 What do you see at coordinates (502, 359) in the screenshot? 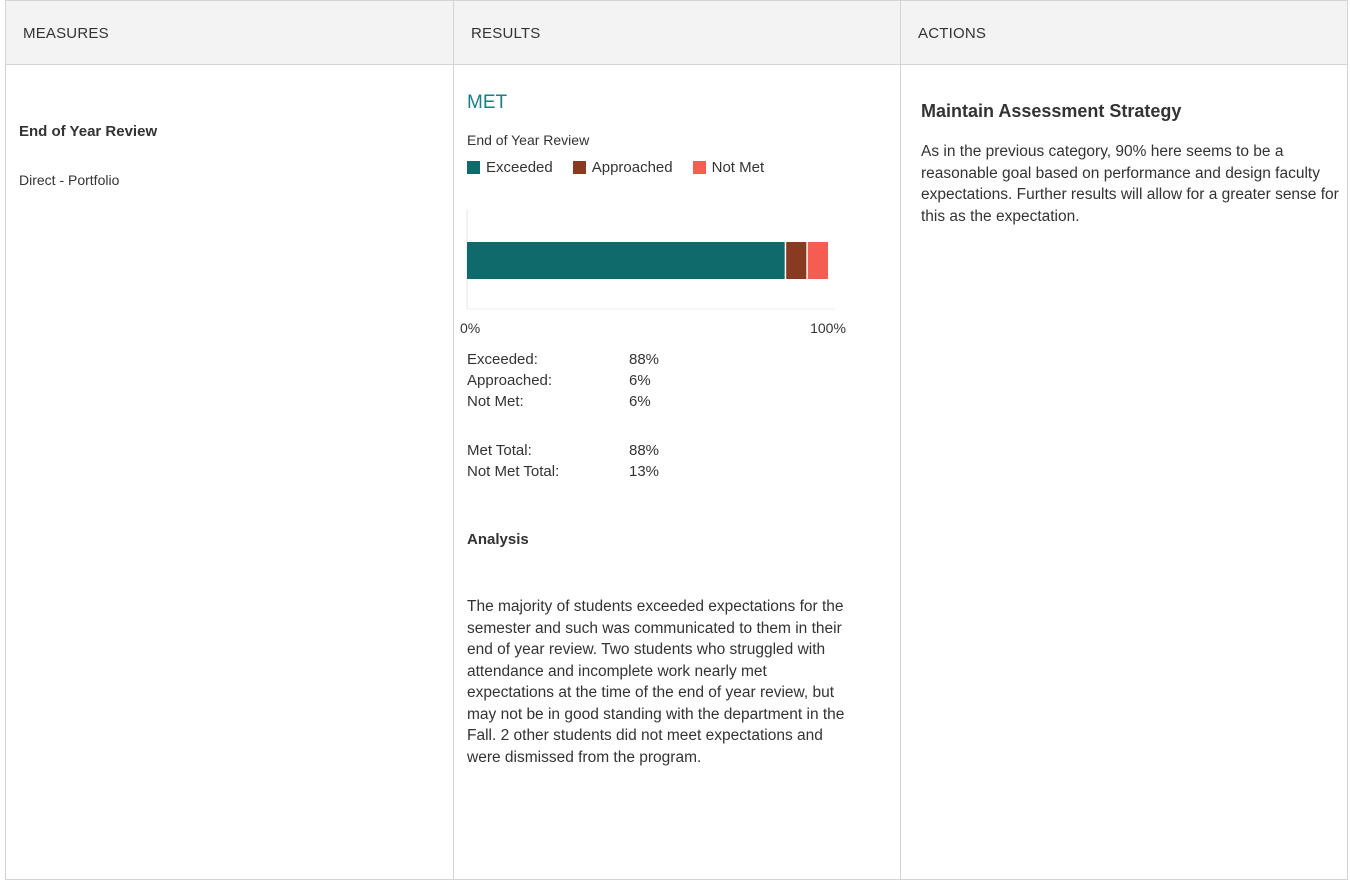
I see `stat-label: Exceeded:` at bounding box center [502, 359].